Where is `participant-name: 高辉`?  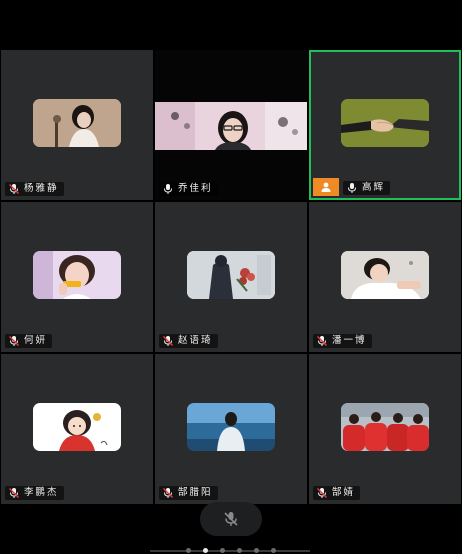 participant-name: 高辉 is located at coordinates (374, 187).